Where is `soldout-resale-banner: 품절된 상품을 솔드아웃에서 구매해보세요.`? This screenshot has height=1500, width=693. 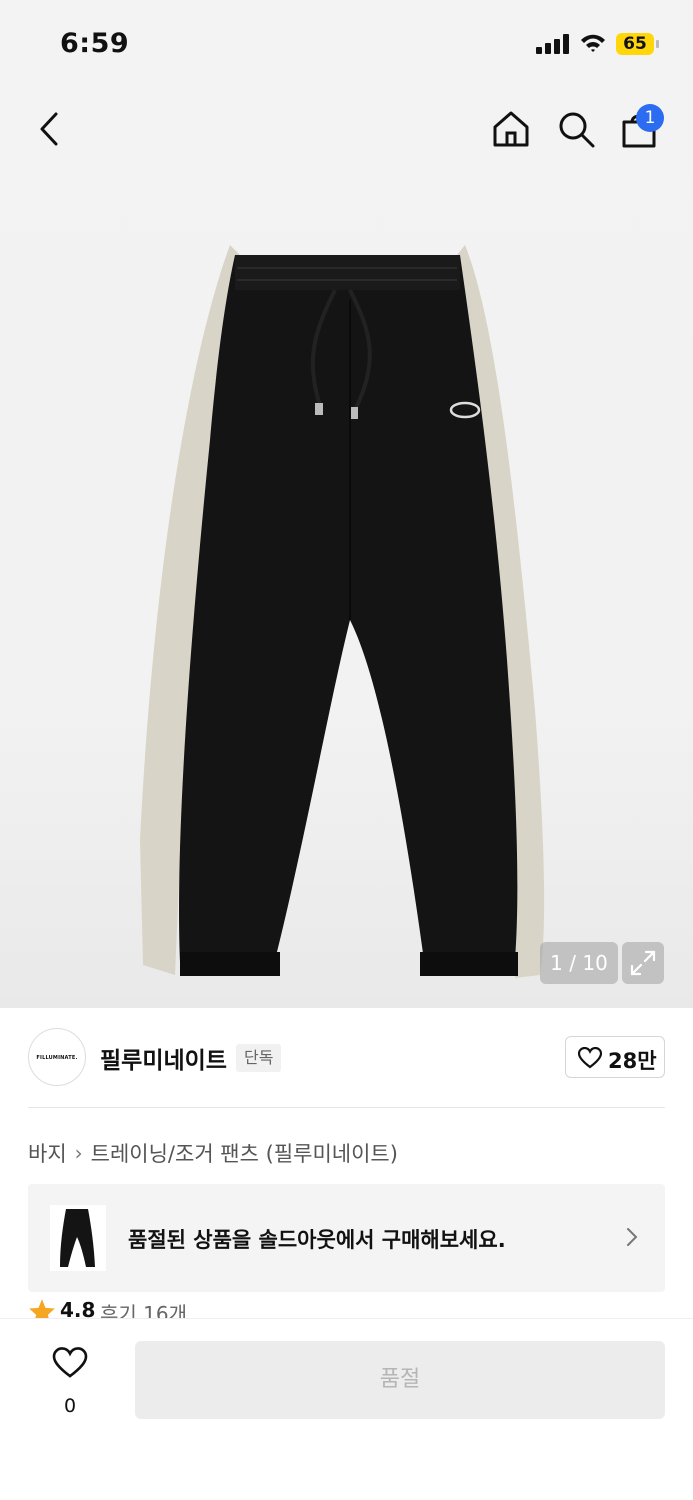 soldout-resale-banner: 품절된 상품을 솔드아웃에서 구매해보세요. is located at coordinates (346, 1238).